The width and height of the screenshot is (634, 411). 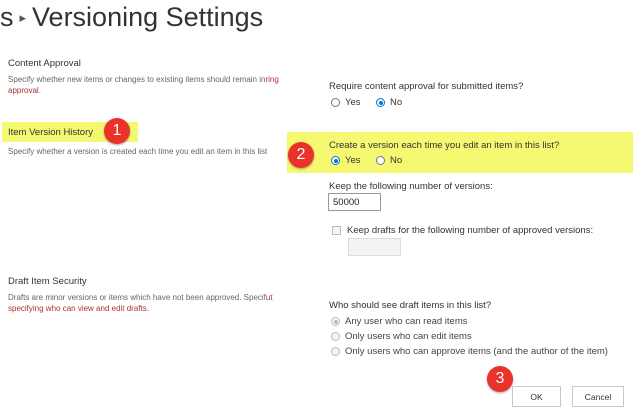 I want to click on content-approval-no-radio, so click(x=380, y=102).